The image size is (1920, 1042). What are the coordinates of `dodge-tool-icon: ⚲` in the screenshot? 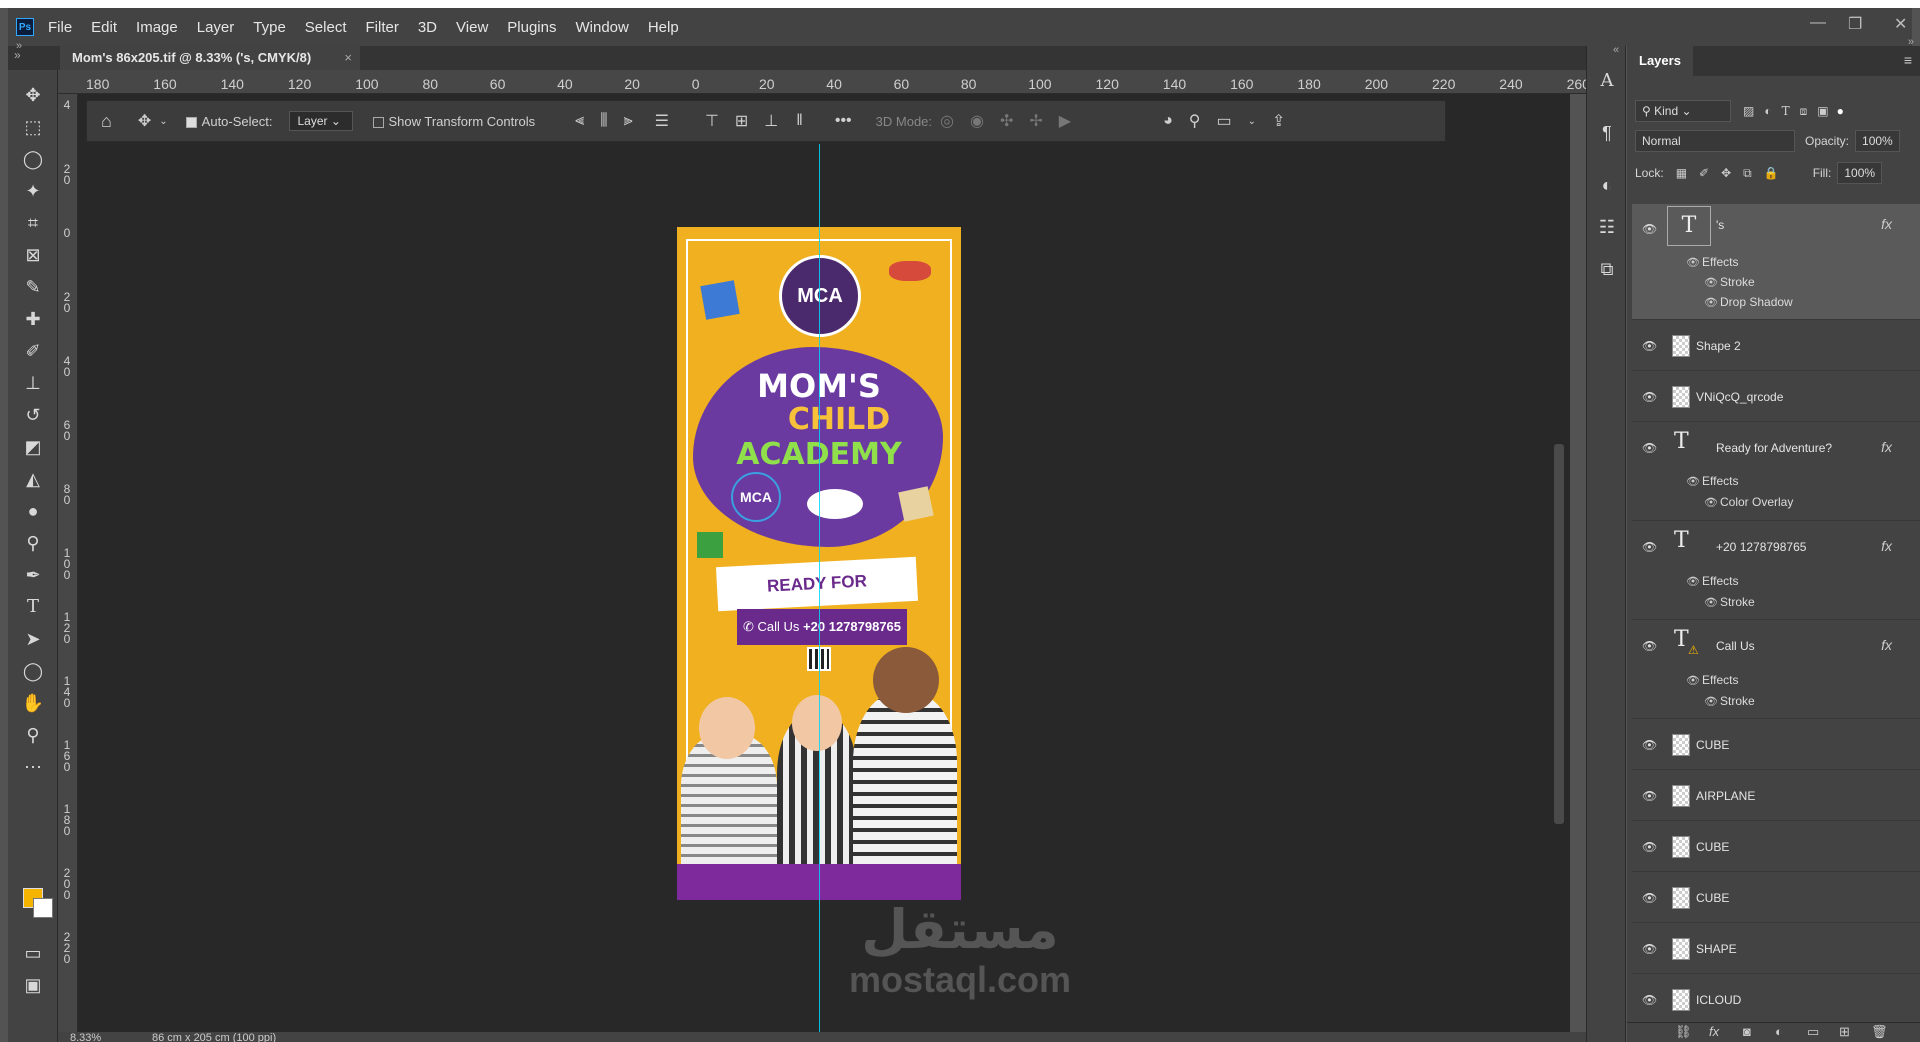 It's located at (33, 543).